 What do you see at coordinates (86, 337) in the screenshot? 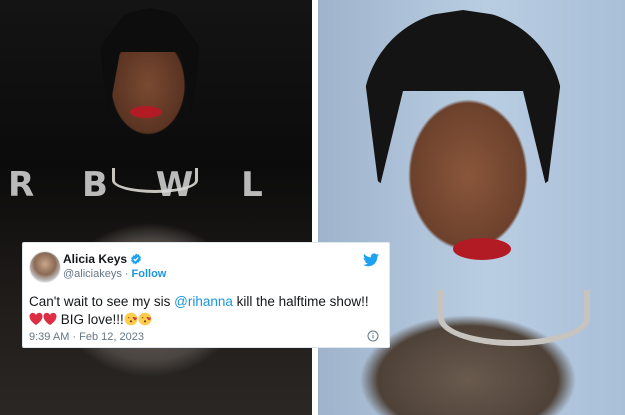
I see `tweet-timestamp: 9:39 AM · Feb 12, 2023` at bounding box center [86, 337].